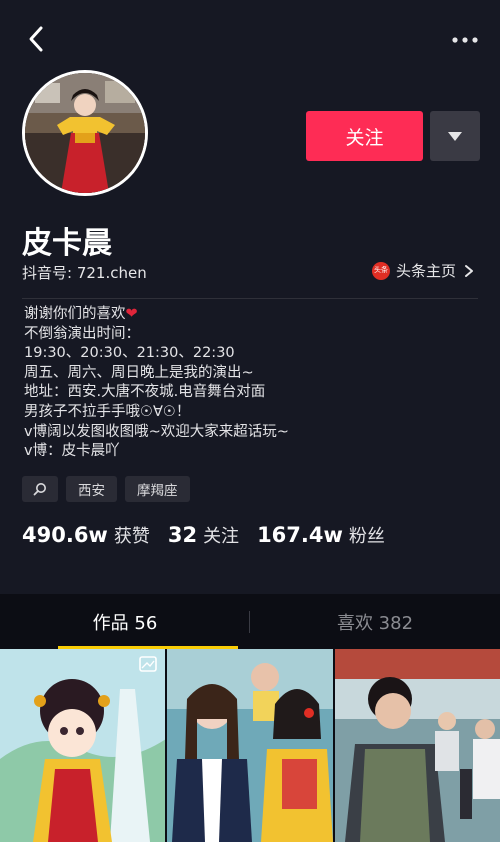  Describe the element at coordinates (129, 353) in the screenshot. I see `bio-line-3: 19:30、20:30、21:30、22:30` at that location.